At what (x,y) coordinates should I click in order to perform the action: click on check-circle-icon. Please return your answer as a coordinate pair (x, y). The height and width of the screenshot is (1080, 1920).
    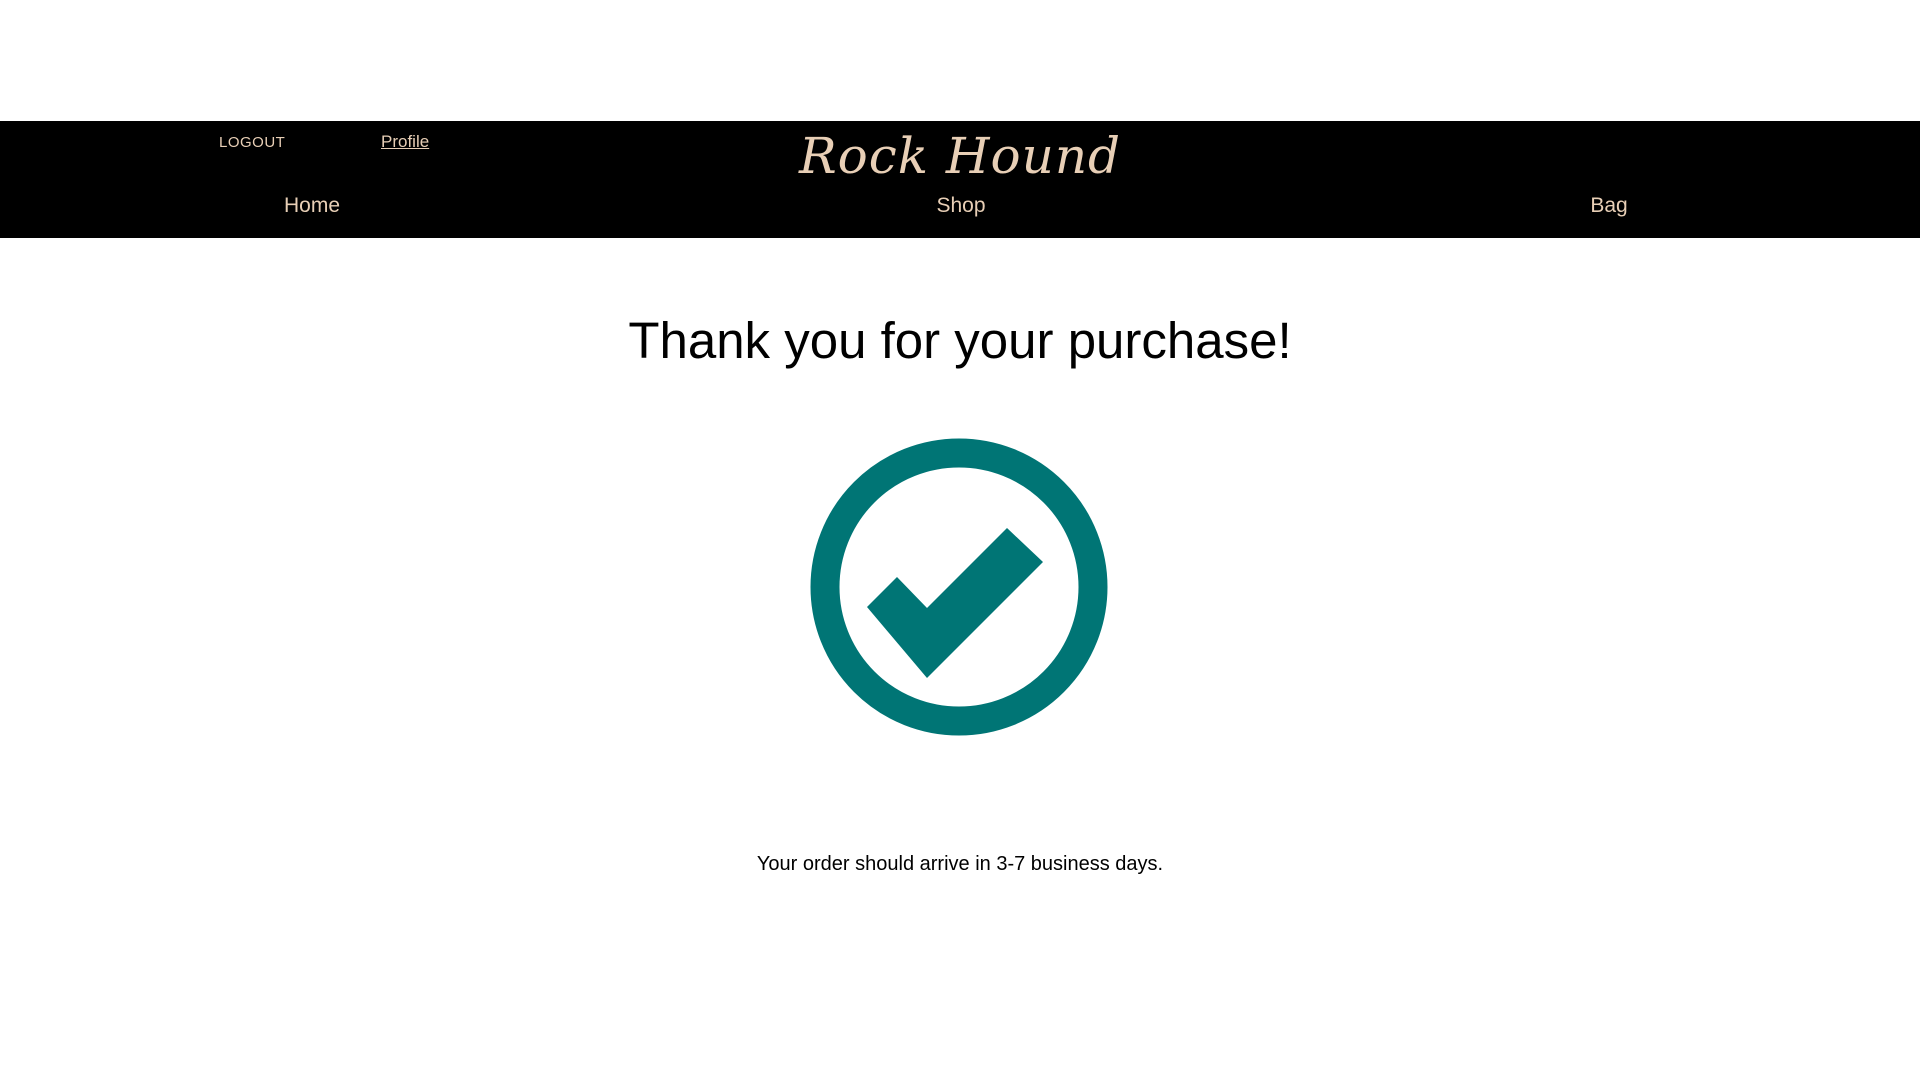
    Looking at the image, I should click on (959, 587).